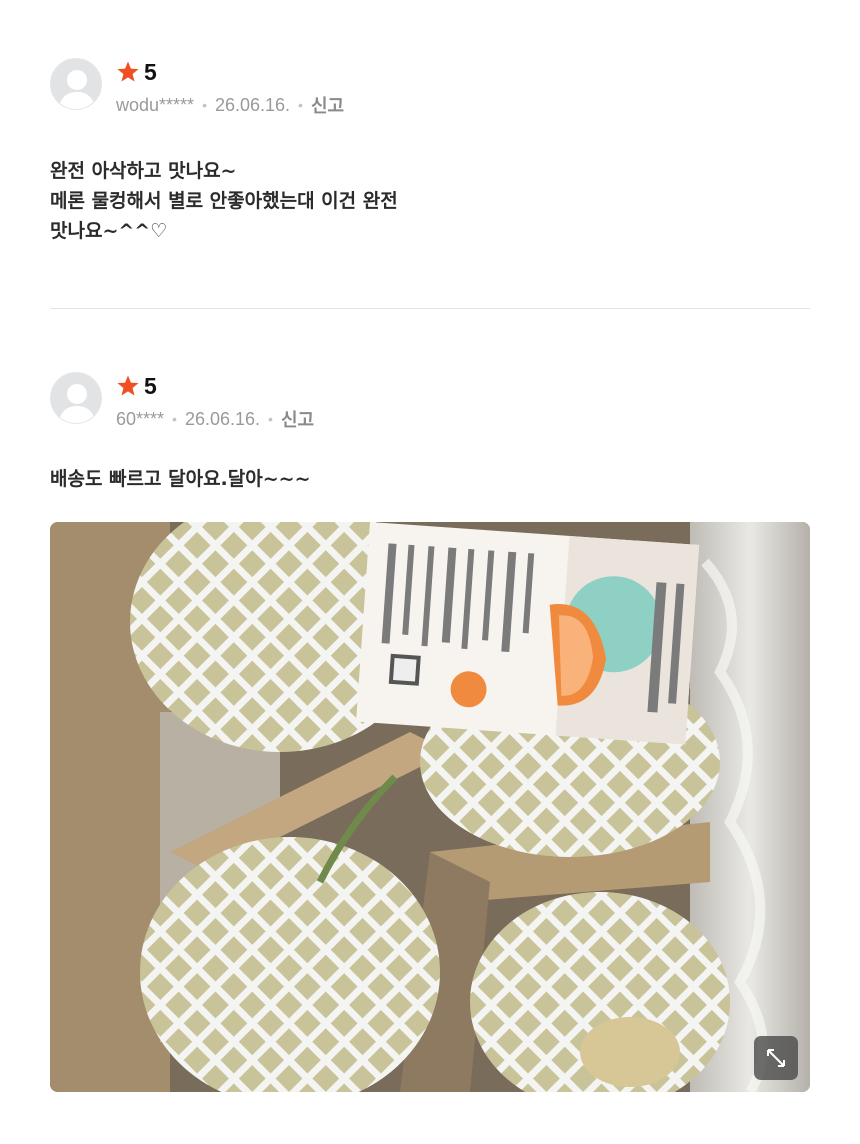 Image resolution: width=860 pixels, height=1144 pixels. I want to click on expand-icon, so click(776, 1058).